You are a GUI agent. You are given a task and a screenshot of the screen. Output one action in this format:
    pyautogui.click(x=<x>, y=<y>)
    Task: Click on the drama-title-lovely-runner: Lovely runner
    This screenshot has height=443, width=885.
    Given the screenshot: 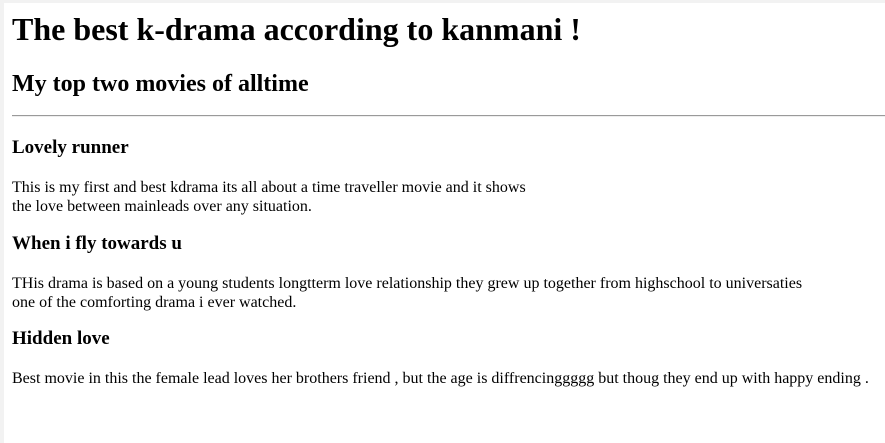 What is the action you would take?
    pyautogui.click(x=70, y=147)
    